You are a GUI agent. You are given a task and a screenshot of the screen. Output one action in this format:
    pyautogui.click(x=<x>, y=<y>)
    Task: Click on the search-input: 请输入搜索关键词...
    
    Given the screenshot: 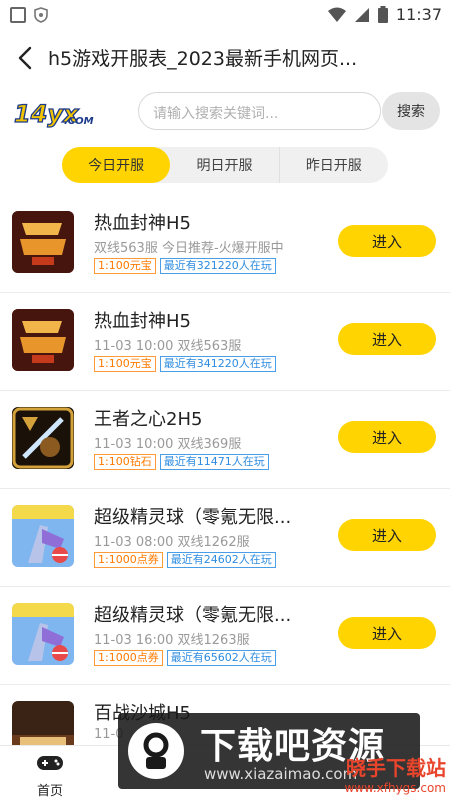 What is the action you would take?
    pyautogui.click(x=259, y=111)
    